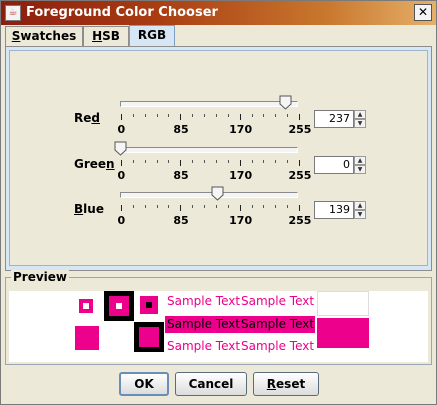 The height and width of the screenshot is (405, 437). Describe the element at coordinates (343, 303) in the screenshot. I see `preview-bg-block` at that location.